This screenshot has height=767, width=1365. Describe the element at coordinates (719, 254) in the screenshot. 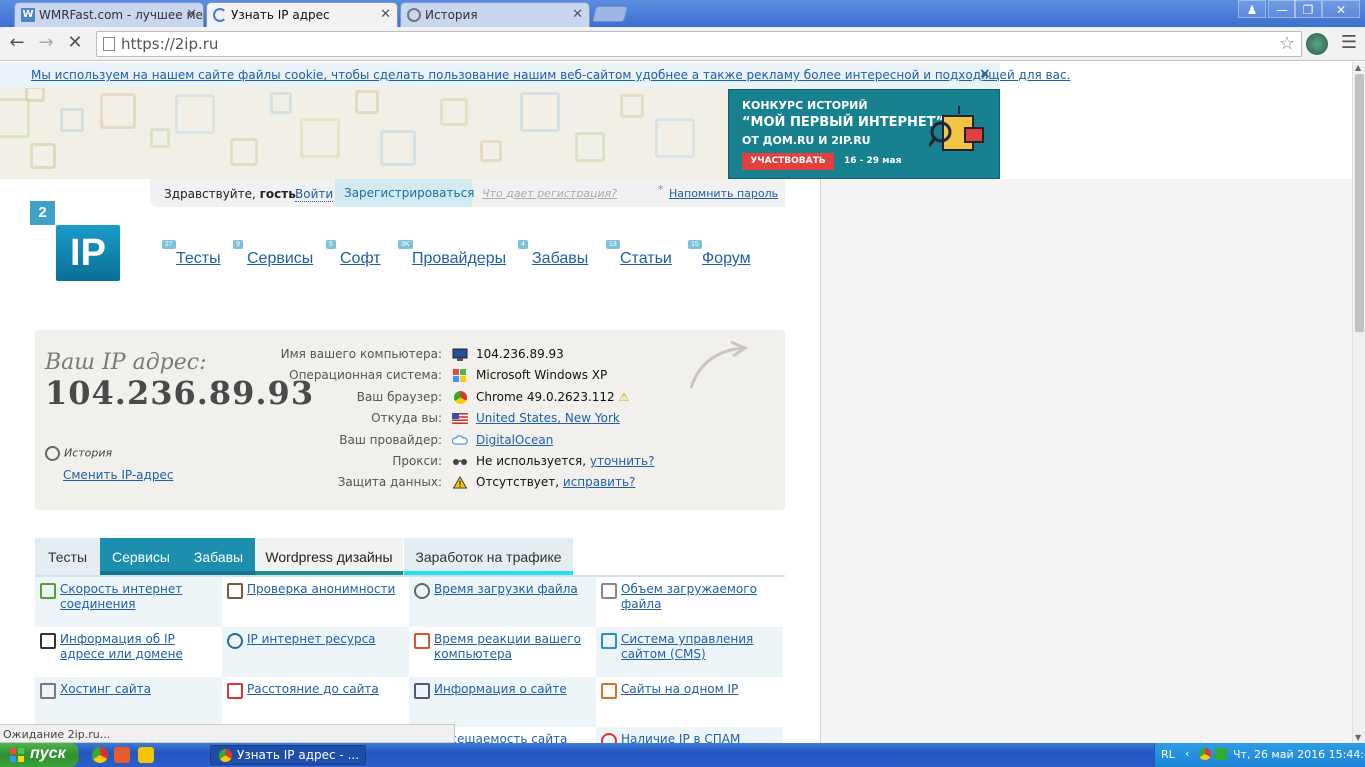

I see `menu-item-forum: 15 Форум` at that location.